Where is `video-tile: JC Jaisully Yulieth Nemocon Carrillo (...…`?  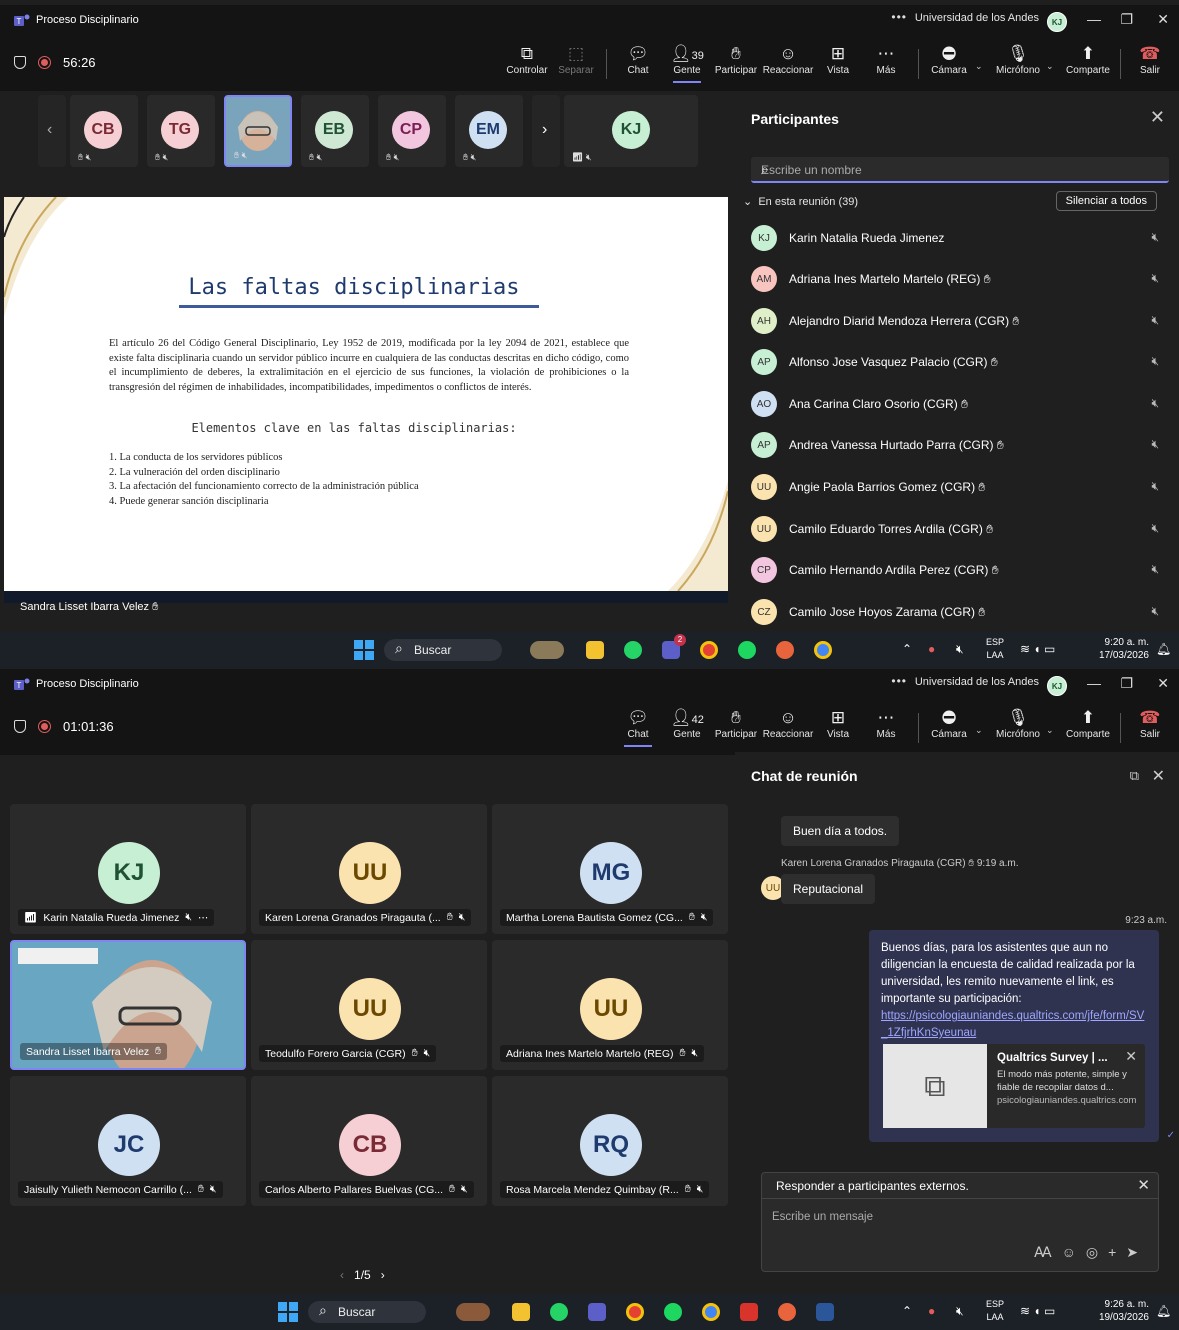 video-tile: JC Jaisully Yulieth Nemocon Carrillo (...… is located at coordinates (128, 1141).